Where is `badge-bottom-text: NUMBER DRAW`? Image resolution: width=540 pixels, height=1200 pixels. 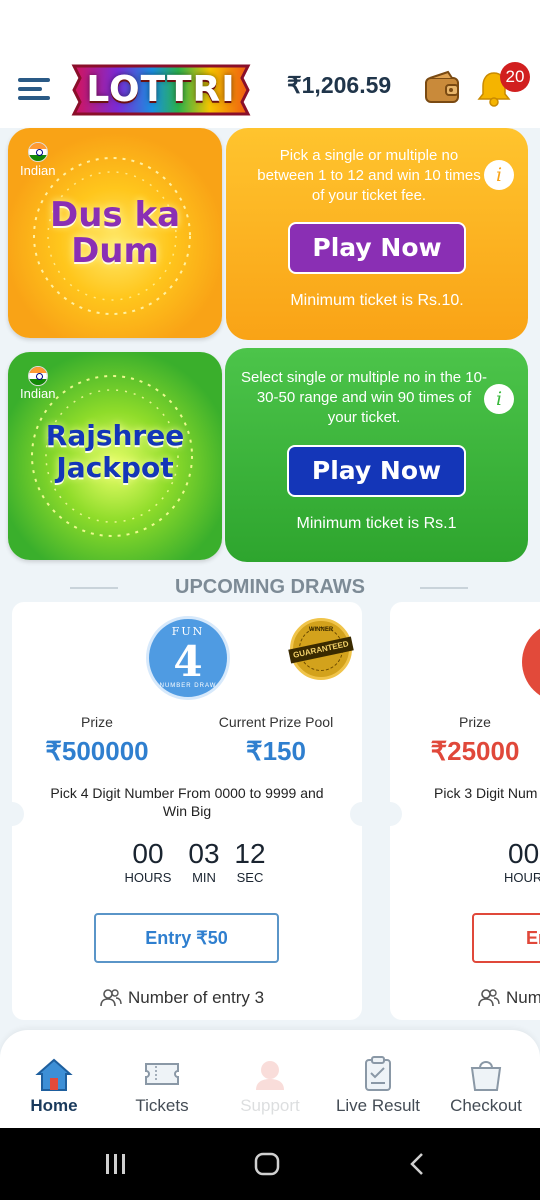 badge-bottom-text: NUMBER DRAW is located at coordinates (188, 686).